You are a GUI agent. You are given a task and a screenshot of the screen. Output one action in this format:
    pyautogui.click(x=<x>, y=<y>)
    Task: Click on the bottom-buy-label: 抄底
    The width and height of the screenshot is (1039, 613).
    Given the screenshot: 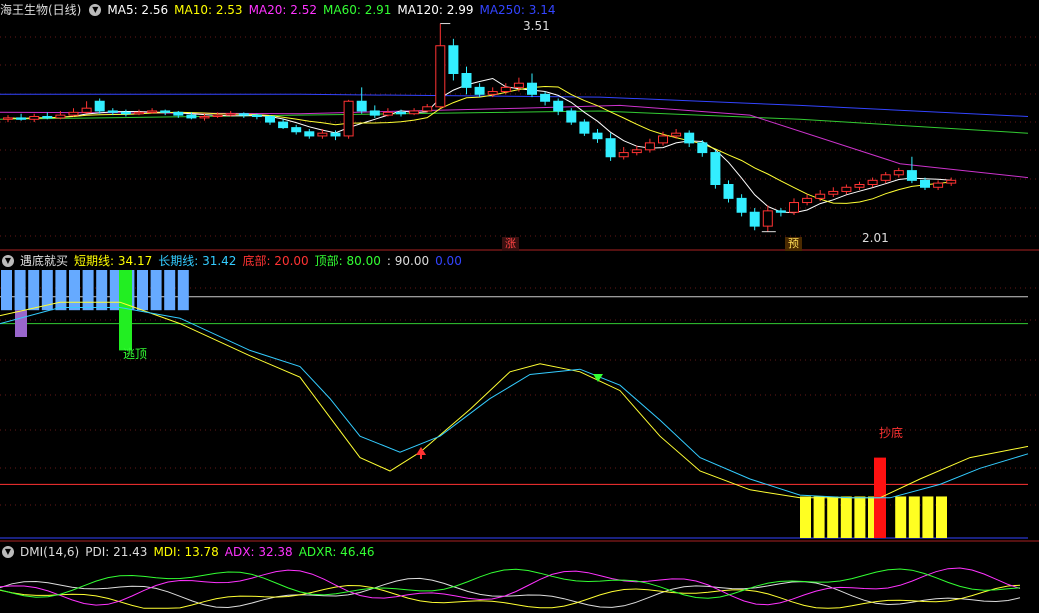 What is the action you would take?
    pyautogui.click(x=891, y=433)
    